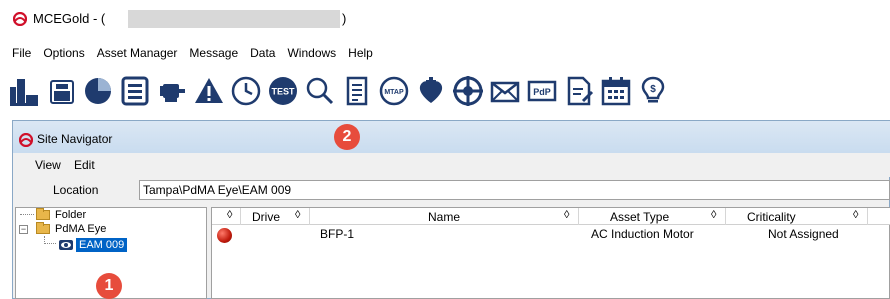 The height and width of the screenshot is (299, 890). I want to click on column-header-asset-type: Asset Type, so click(639, 217).